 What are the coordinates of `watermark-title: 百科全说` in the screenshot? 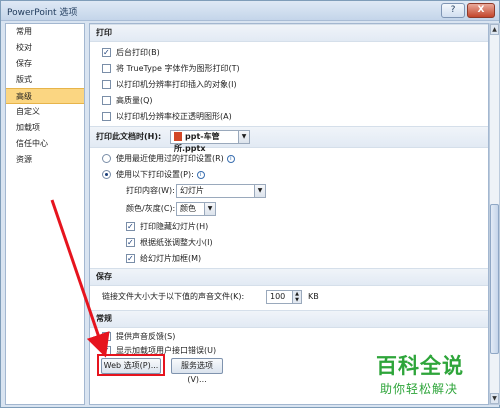 It's located at (420, 366).